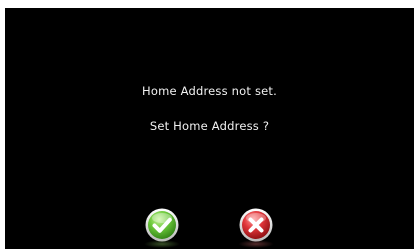  I want to click on confirm-button-reflection, so click(162, 244).